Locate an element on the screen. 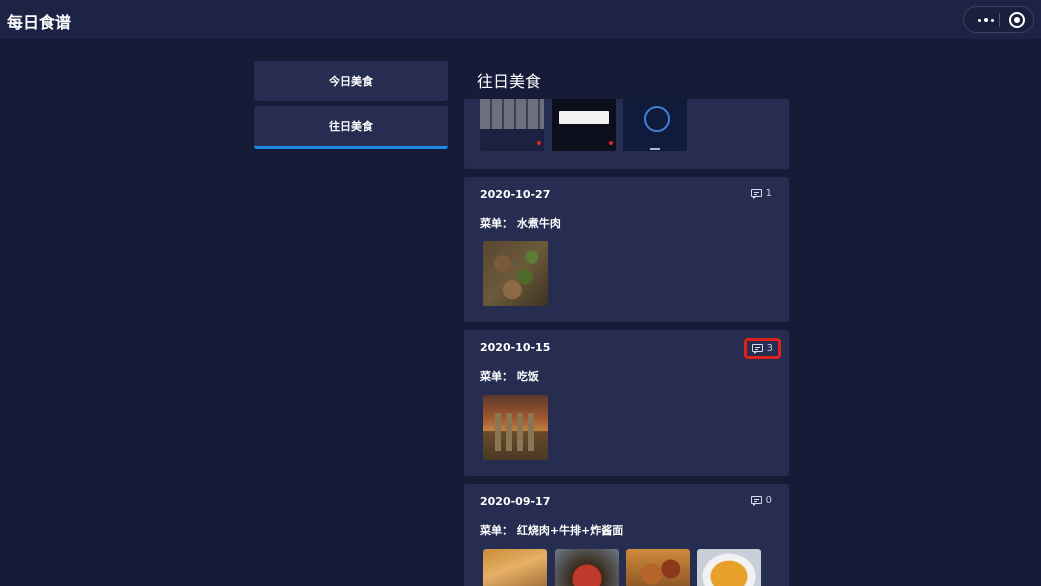  capsule-divider is located at coordinates (999, 20).